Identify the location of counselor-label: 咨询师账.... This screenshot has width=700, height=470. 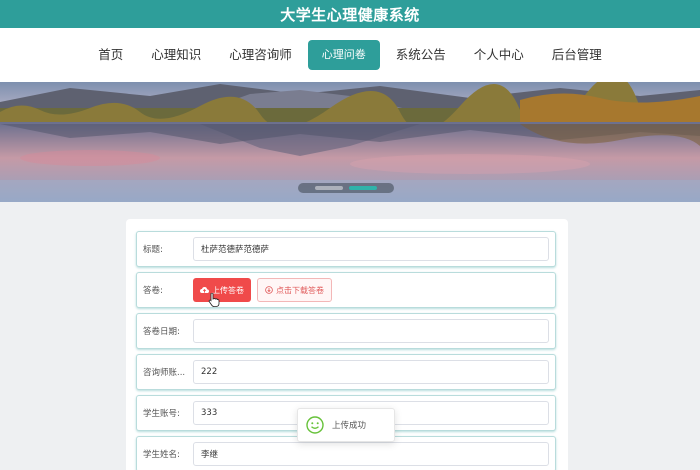
(164, 373).